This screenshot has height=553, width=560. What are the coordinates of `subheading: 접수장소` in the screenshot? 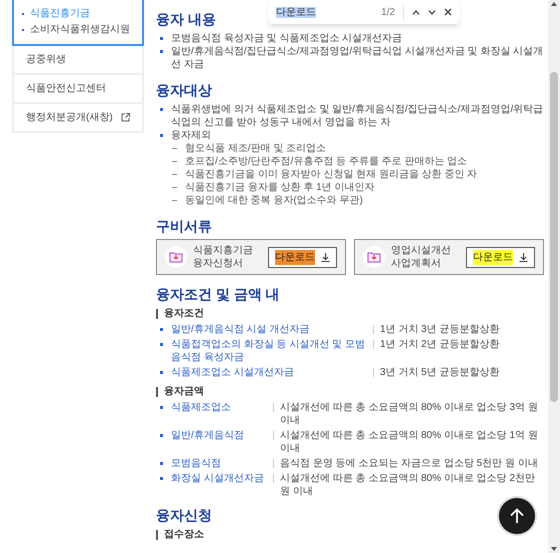 It's located at (184, 535).